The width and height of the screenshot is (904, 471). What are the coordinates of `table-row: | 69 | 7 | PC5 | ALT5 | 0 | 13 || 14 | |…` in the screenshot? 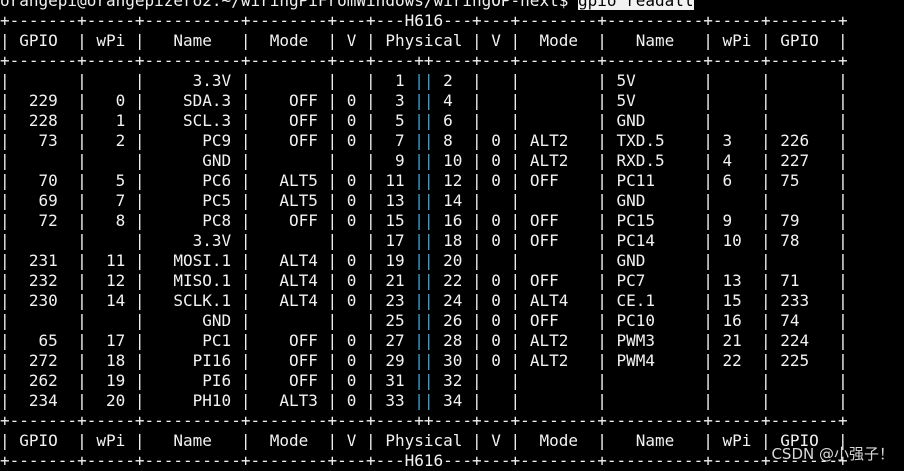 It's located at (424, 200).